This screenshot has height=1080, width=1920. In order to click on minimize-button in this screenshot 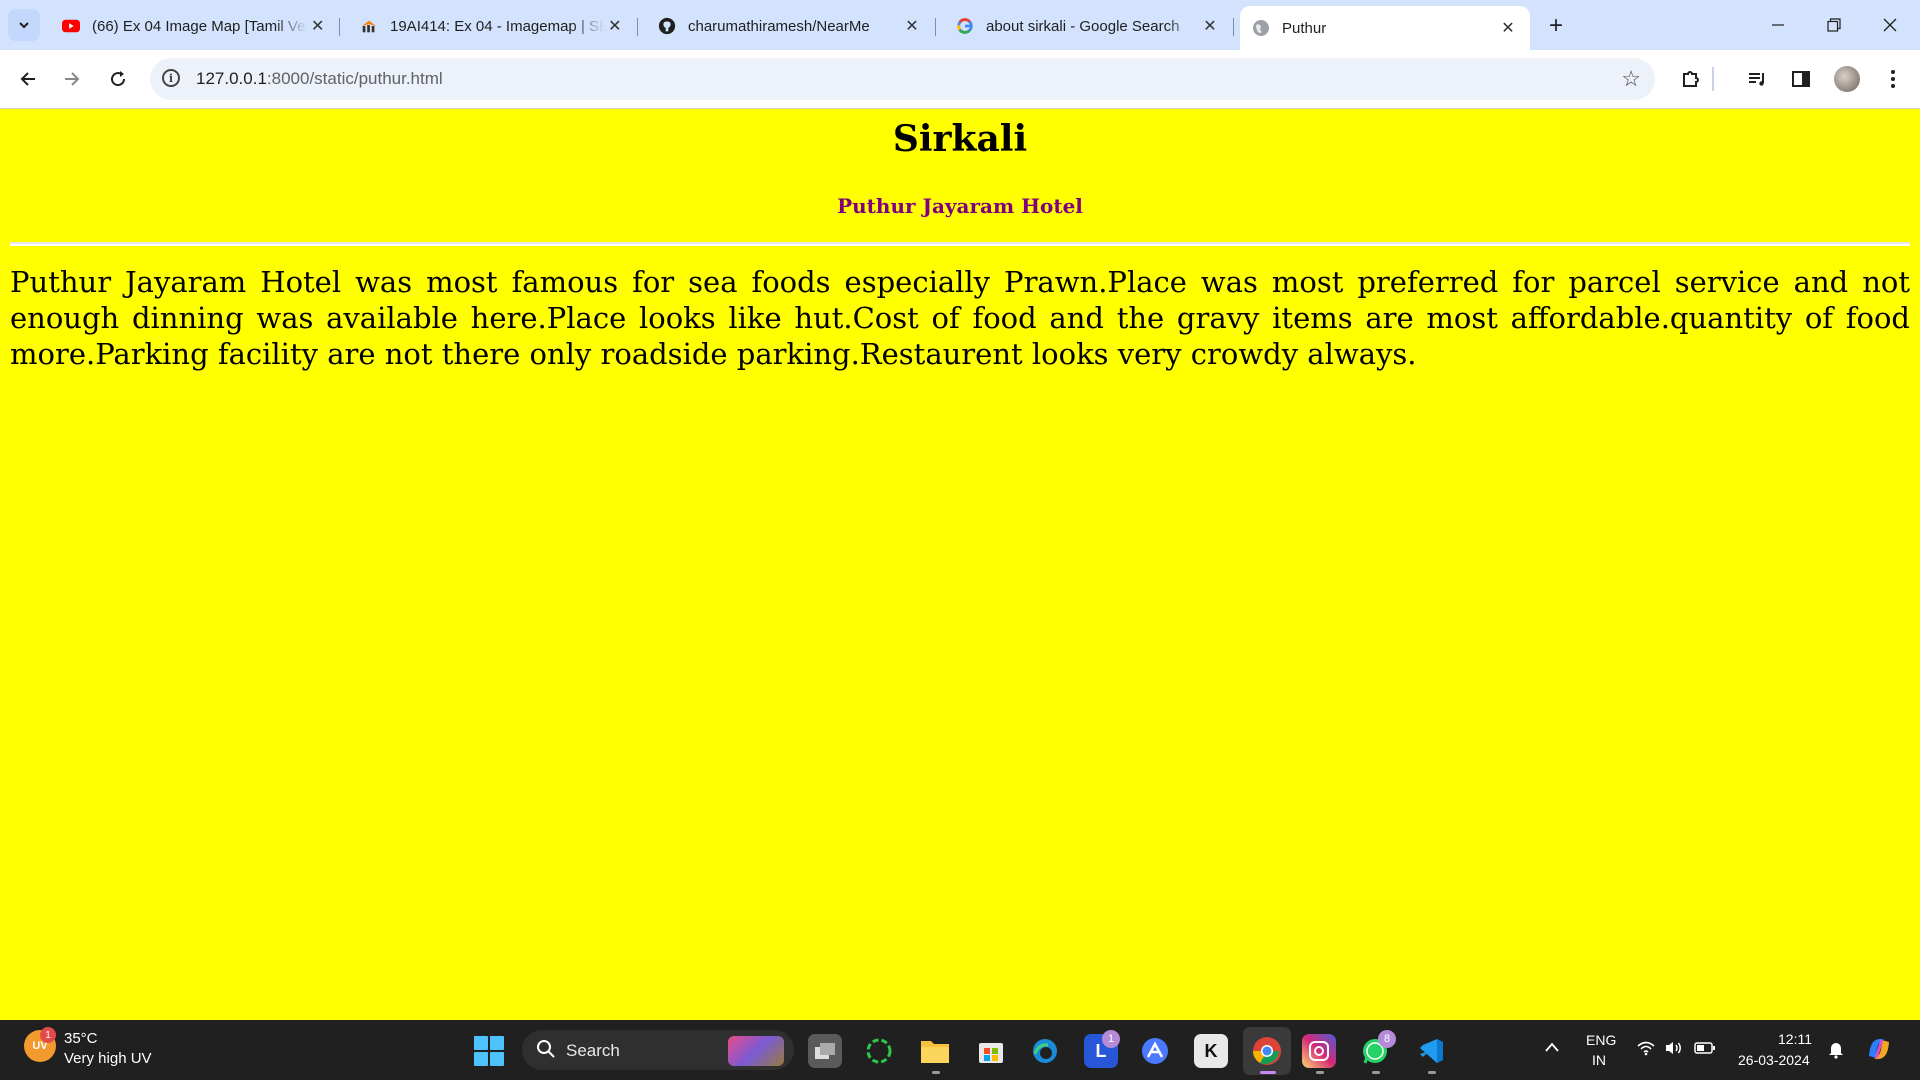, I will do `click(1778, 25)`.